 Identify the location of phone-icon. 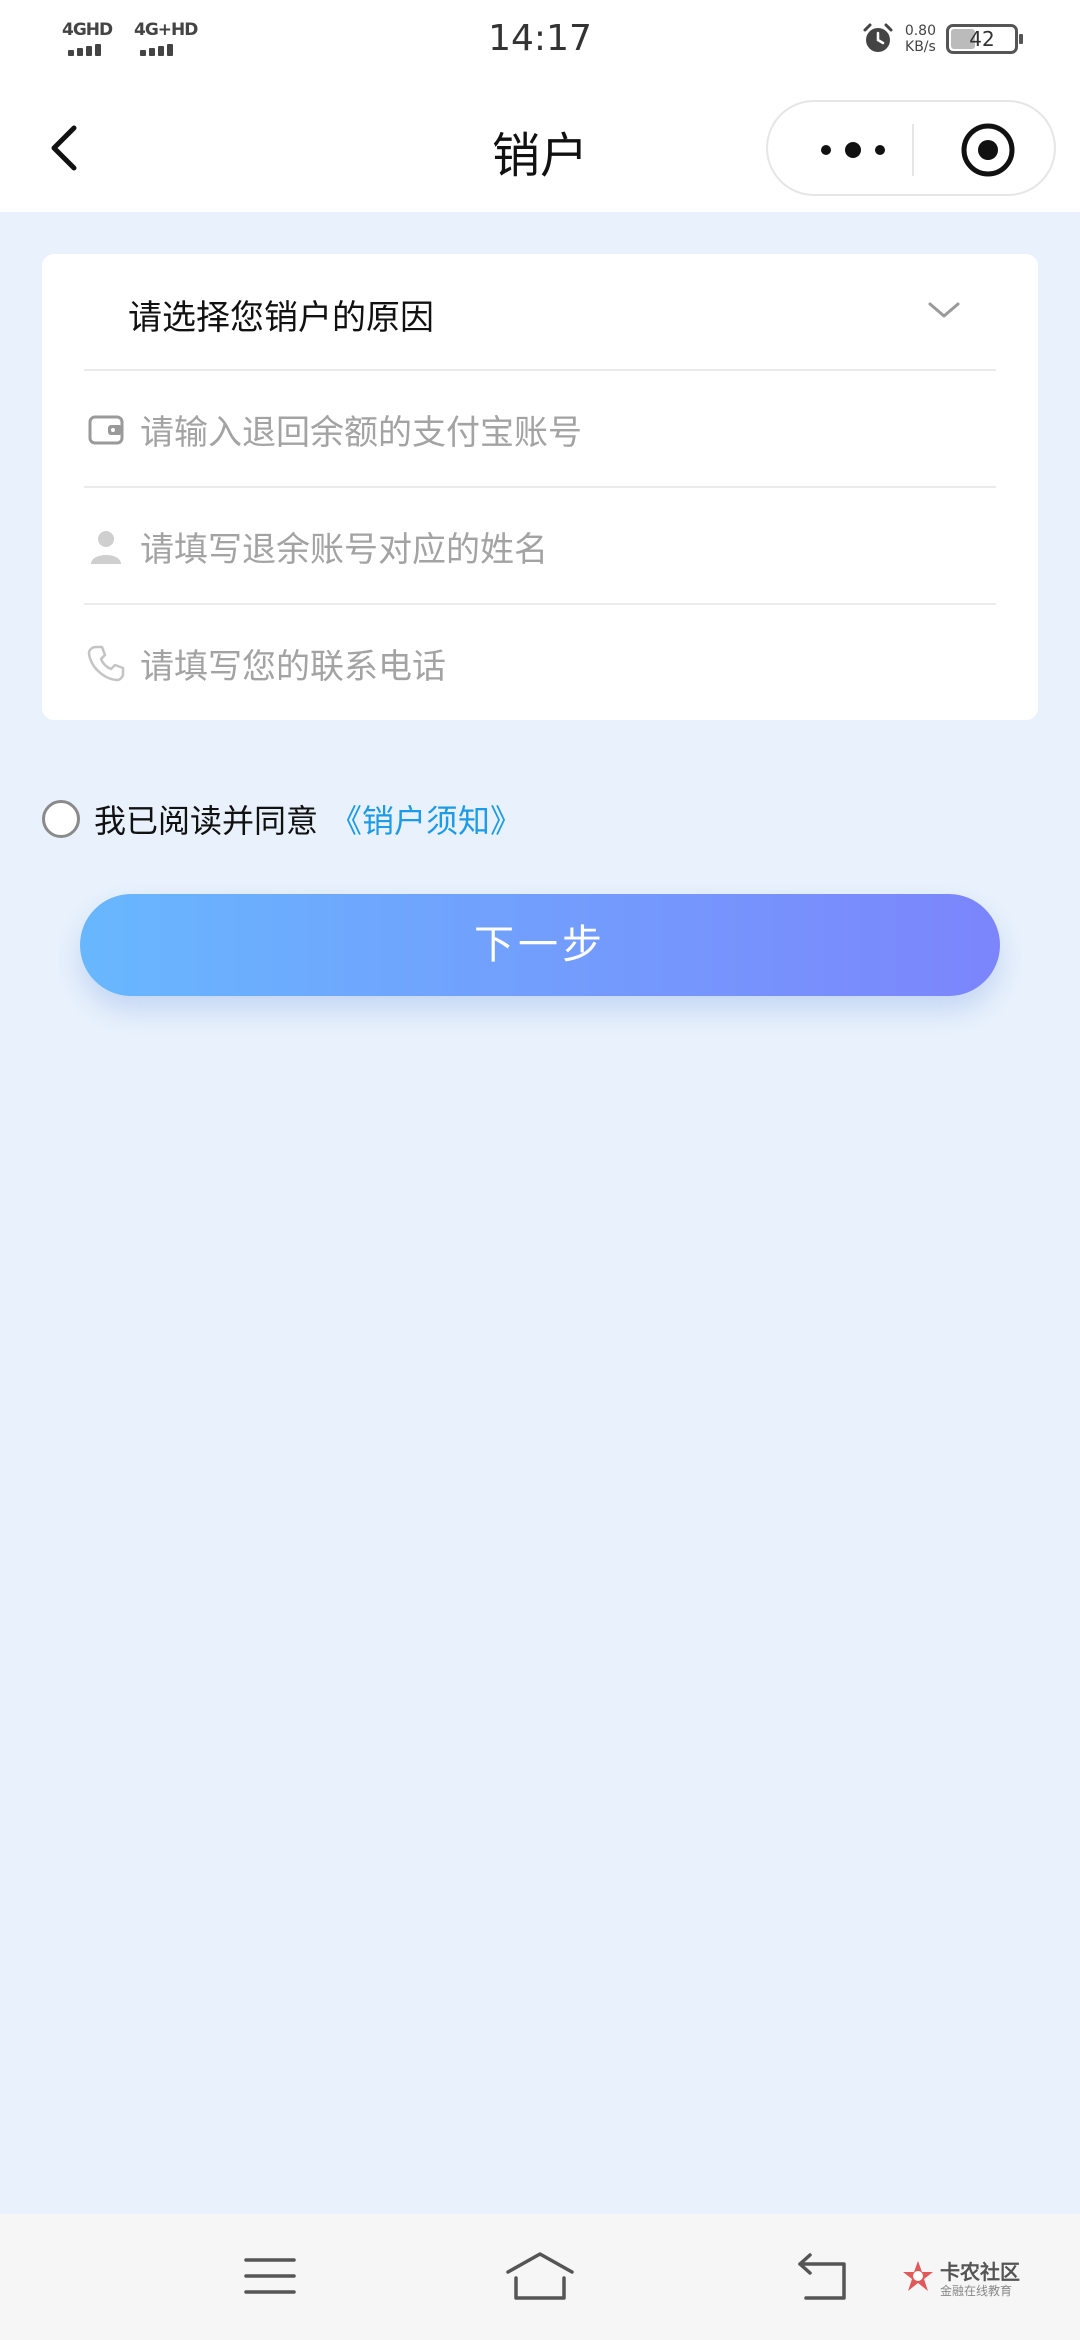
(106, 663).